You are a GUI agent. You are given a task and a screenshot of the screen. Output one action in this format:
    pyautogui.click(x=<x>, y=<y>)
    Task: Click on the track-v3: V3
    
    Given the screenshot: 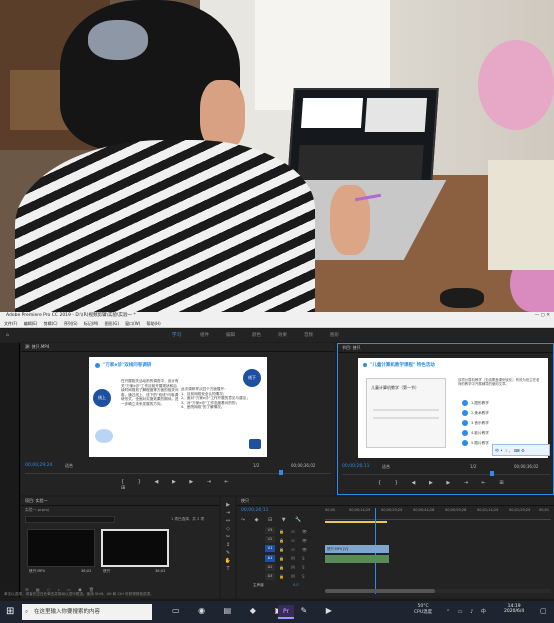 What is the action you would take?
    pyautogui.click(x=270, y=530)
    